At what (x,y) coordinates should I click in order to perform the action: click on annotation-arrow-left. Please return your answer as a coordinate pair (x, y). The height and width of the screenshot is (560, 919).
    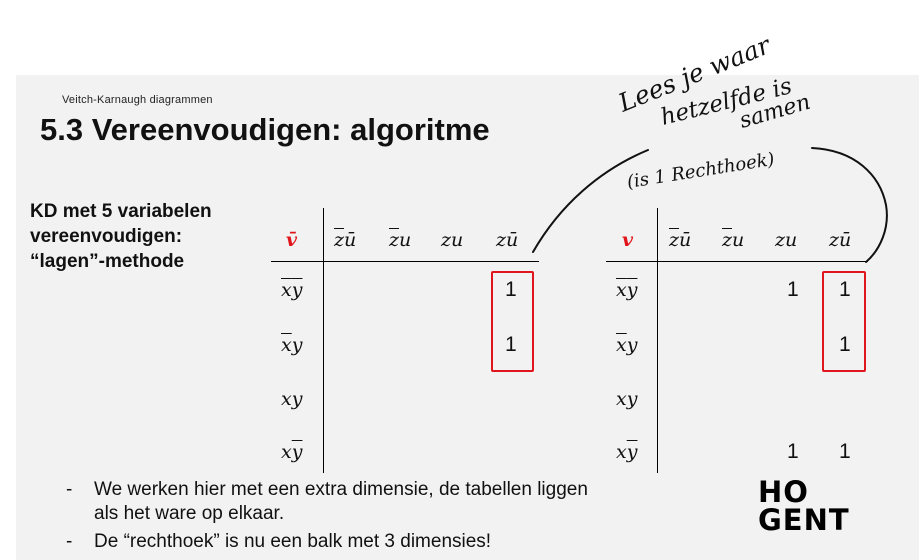
    Looking at the image, I should click on (590, 201).